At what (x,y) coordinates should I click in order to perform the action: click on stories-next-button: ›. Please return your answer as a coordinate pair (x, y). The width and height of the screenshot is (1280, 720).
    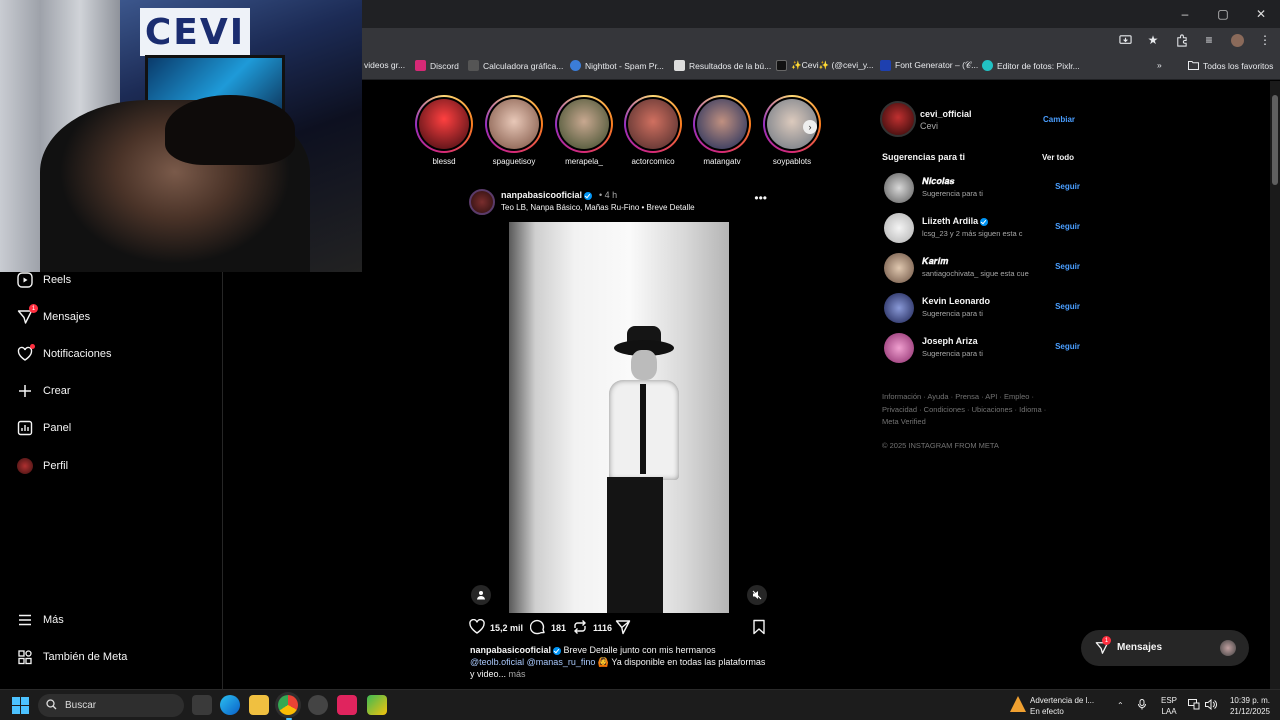
    Looking at the image, I should click on (810, 127).